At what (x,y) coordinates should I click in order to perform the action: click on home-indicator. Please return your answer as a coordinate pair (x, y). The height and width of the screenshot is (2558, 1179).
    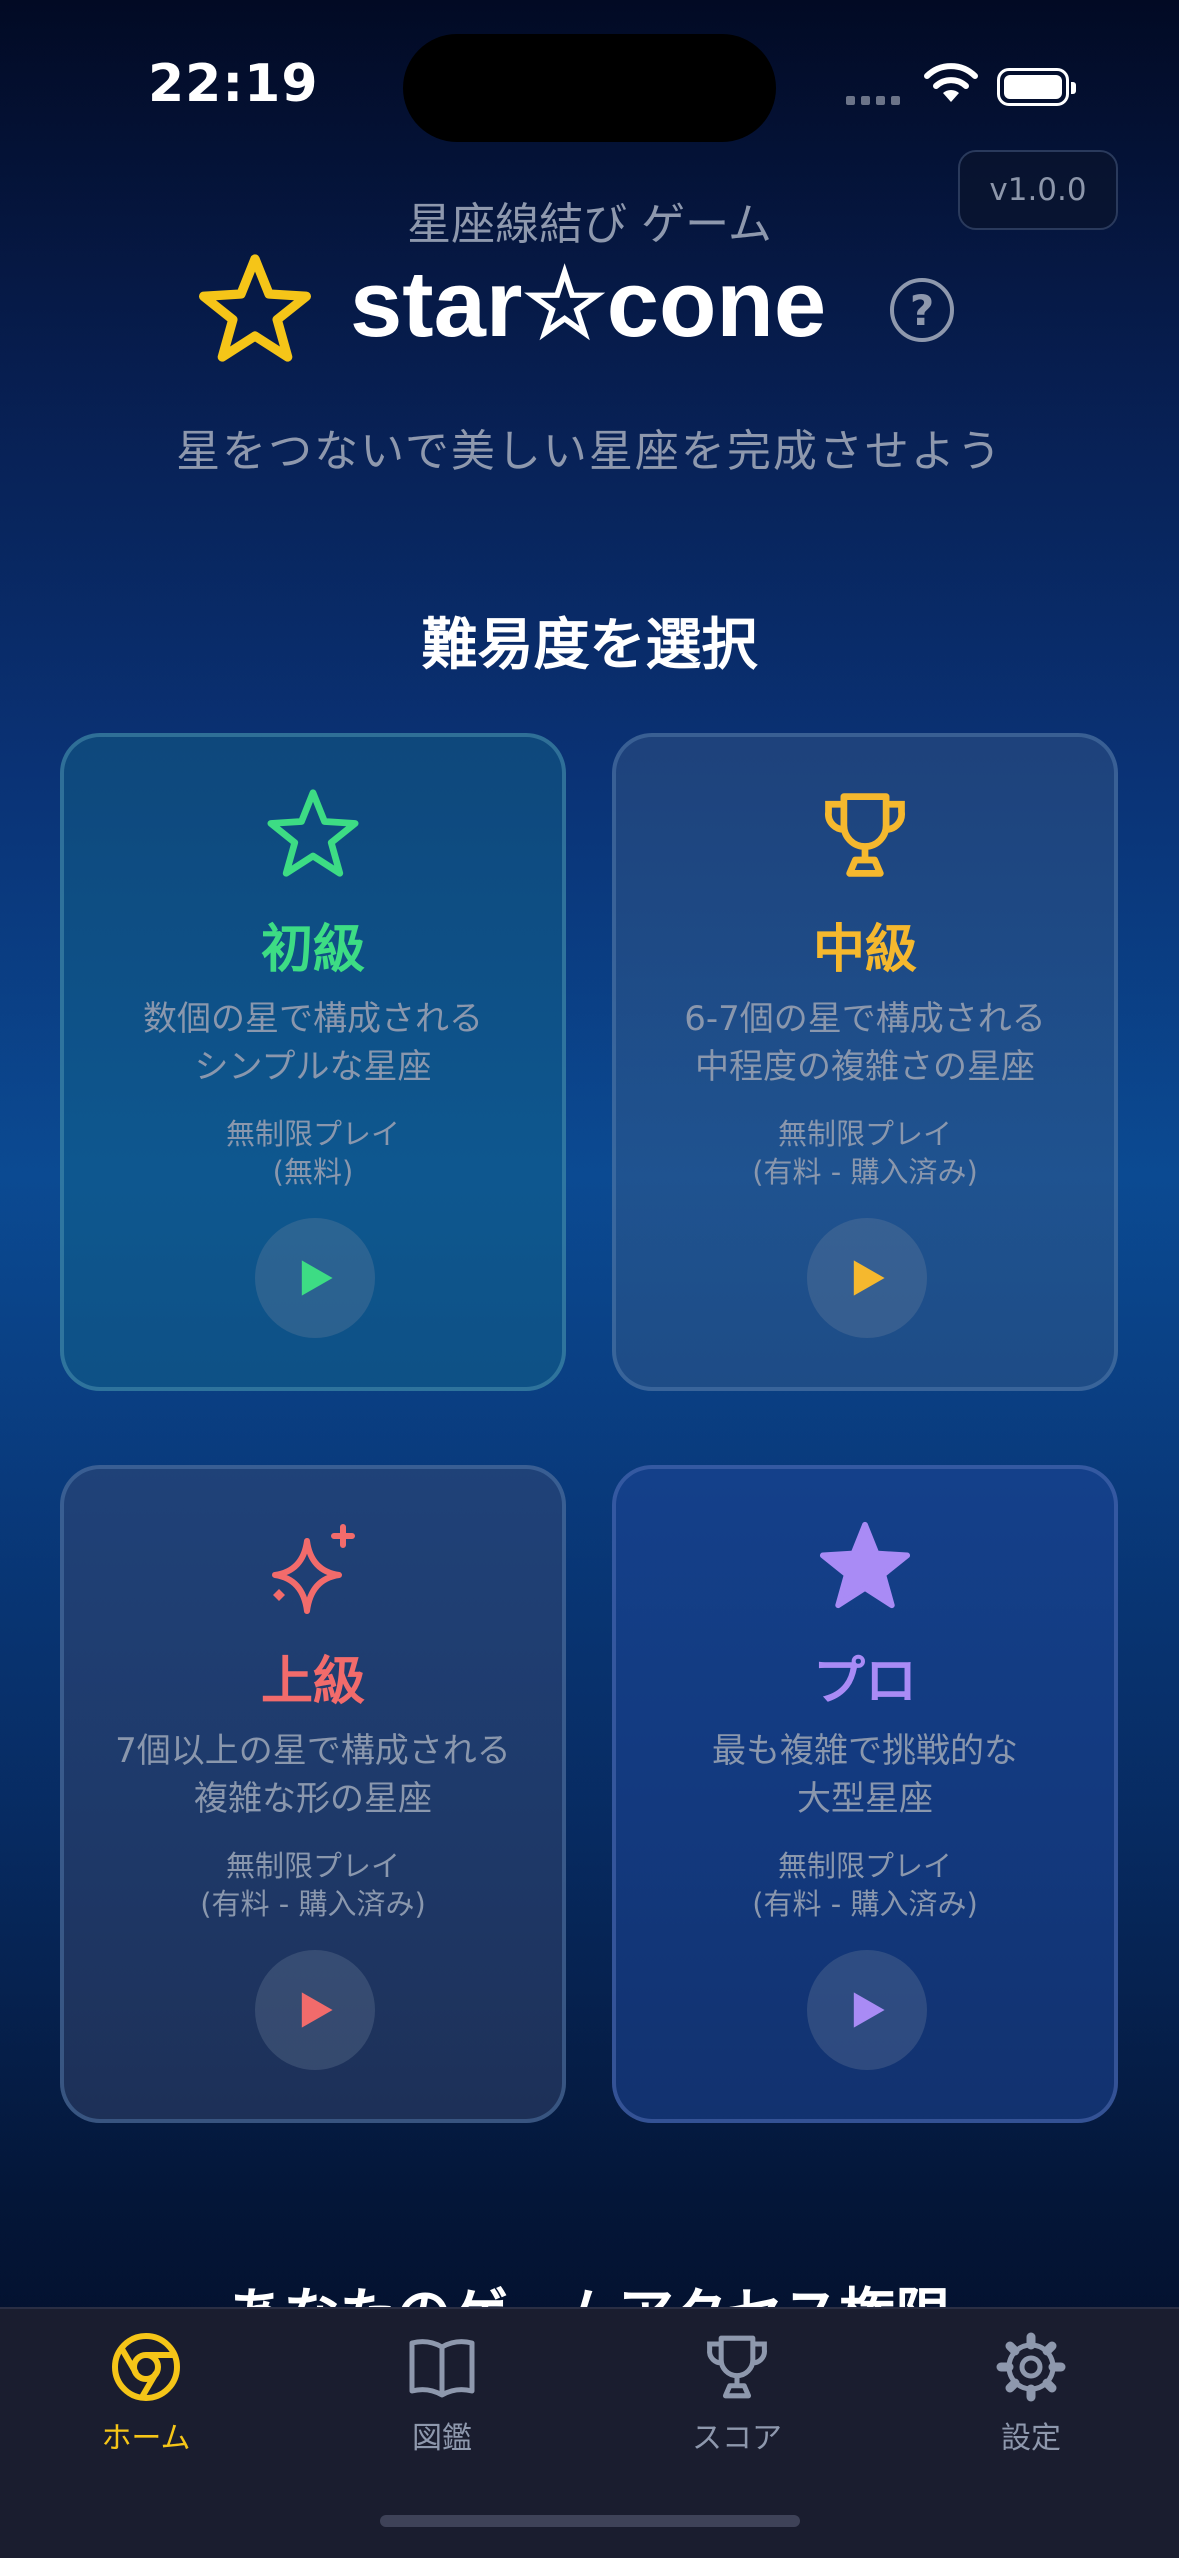
    Looking at the image, I should click on (590, 2521).